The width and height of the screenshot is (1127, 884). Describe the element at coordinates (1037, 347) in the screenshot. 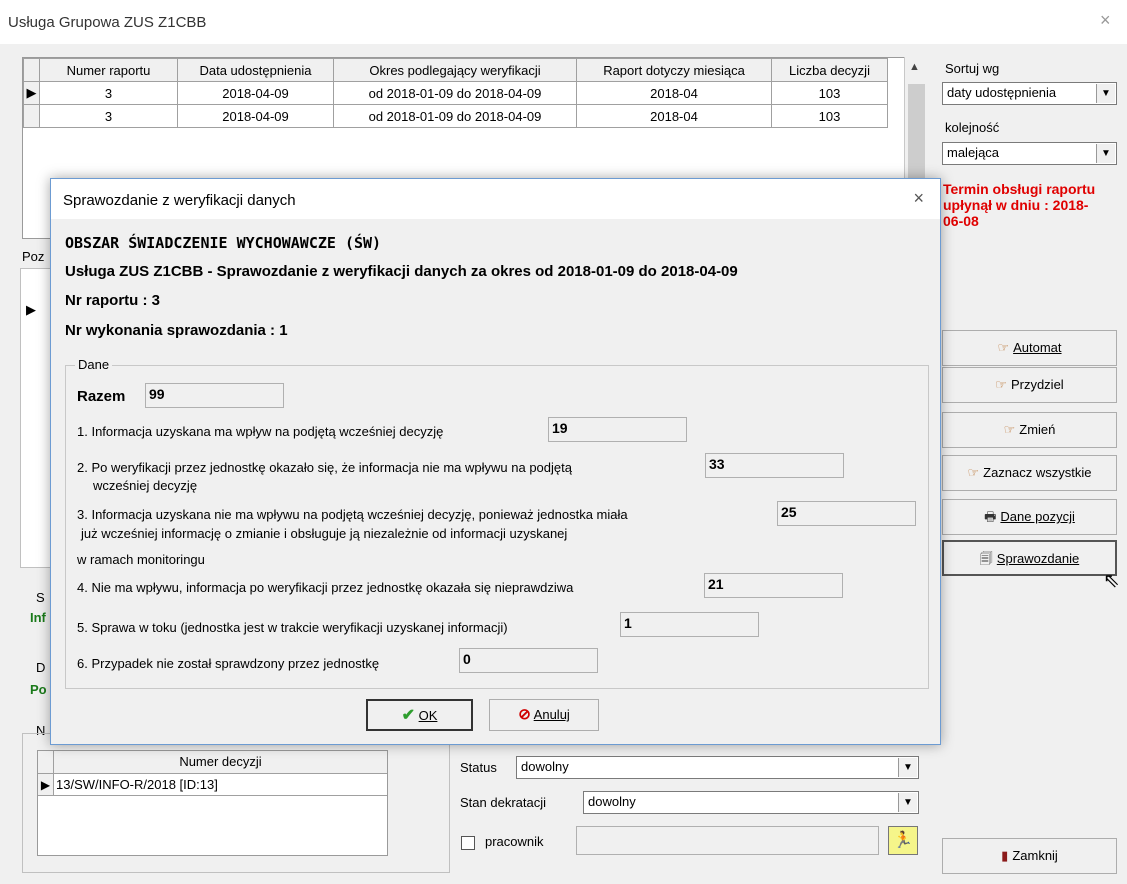

I see `automat-button-label: Automat` at that location.